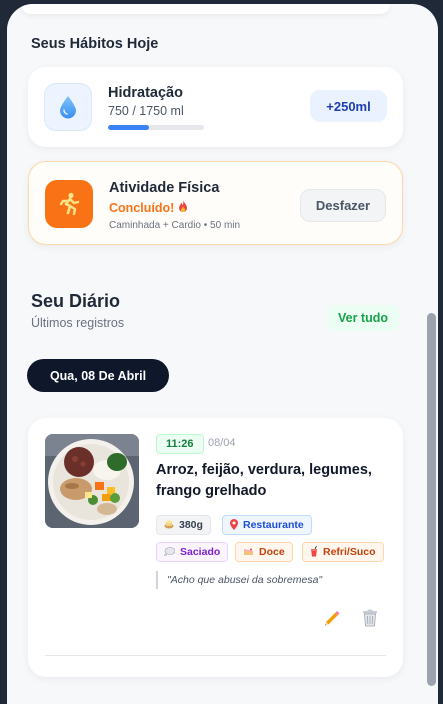 This screenshot has height=704, width=443. I want to click on location-pin-icon, so click(234, 525).